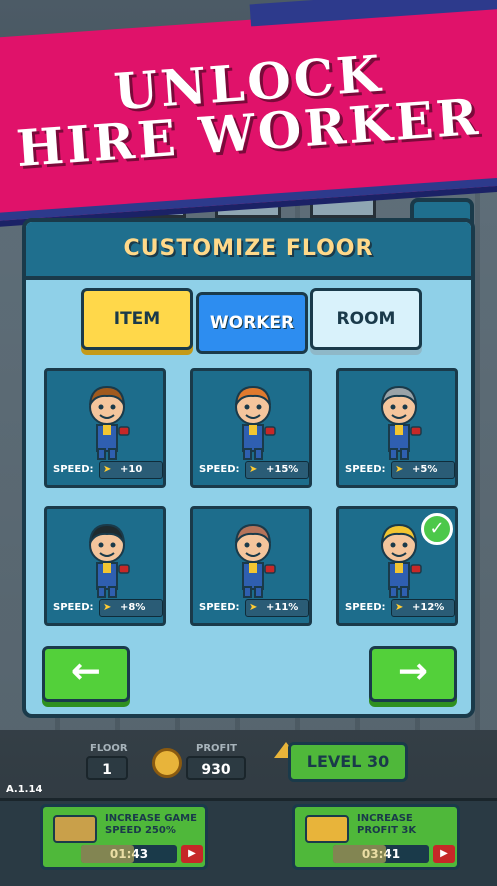  I want to click on boost-title: INCREASE PROFIT 3K, so click(387, 824).